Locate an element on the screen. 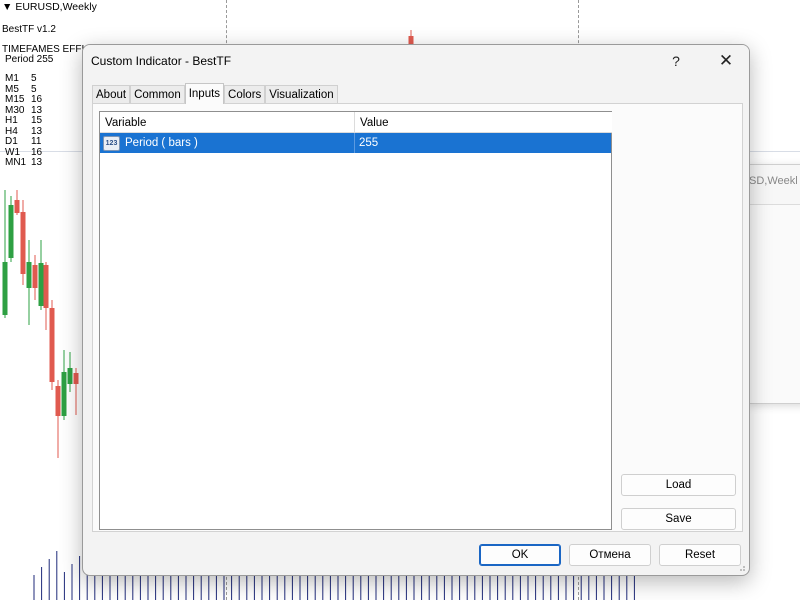 Image resolution: width=800 pixels, height=600 pixels. ok-button: OK is located at coordinates (520, 555).